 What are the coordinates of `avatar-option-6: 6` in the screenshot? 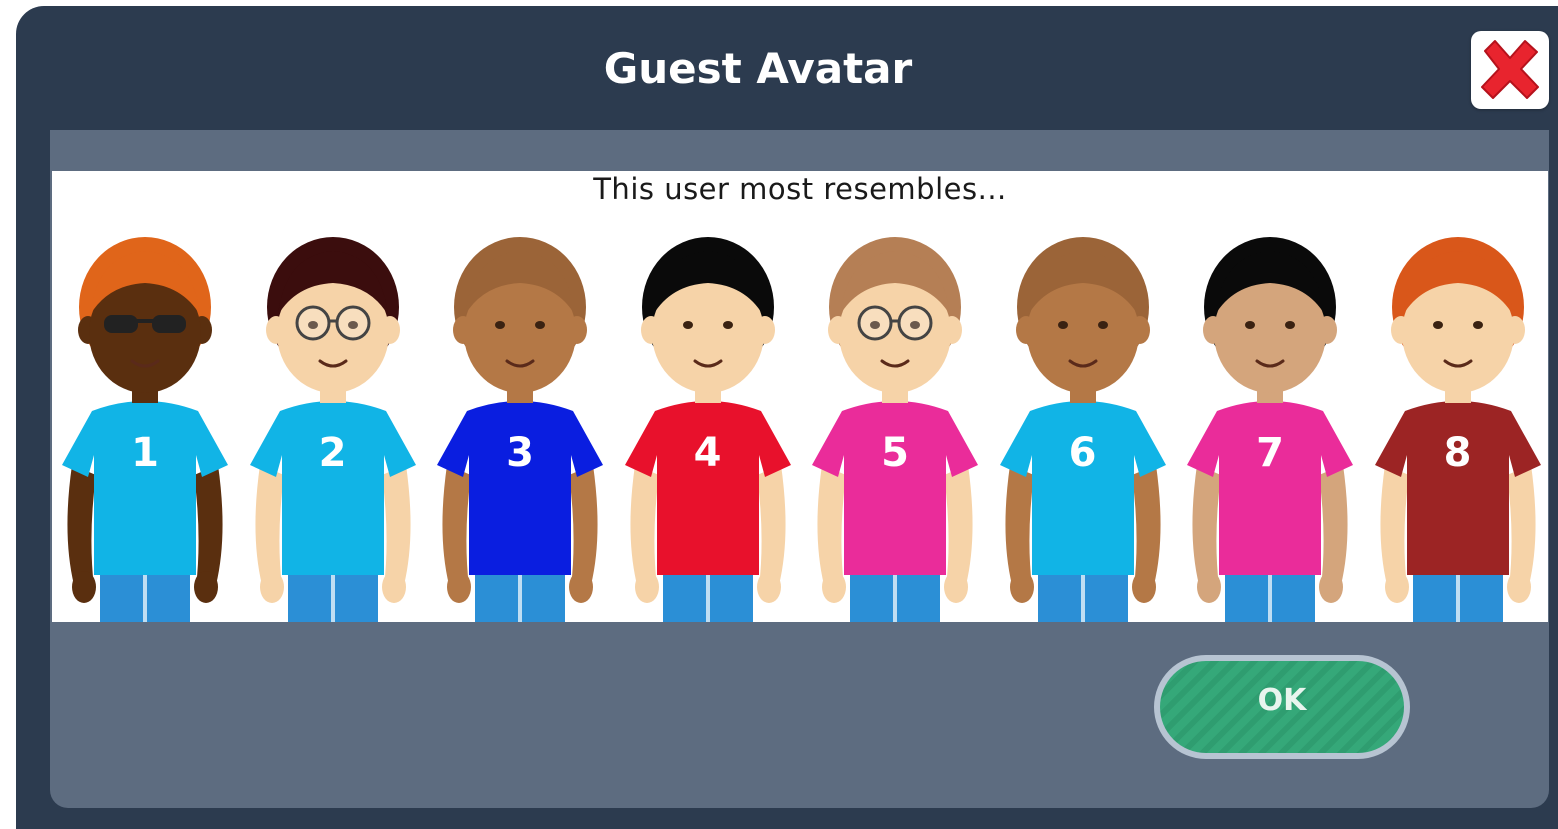 It's located at (1083, 418).